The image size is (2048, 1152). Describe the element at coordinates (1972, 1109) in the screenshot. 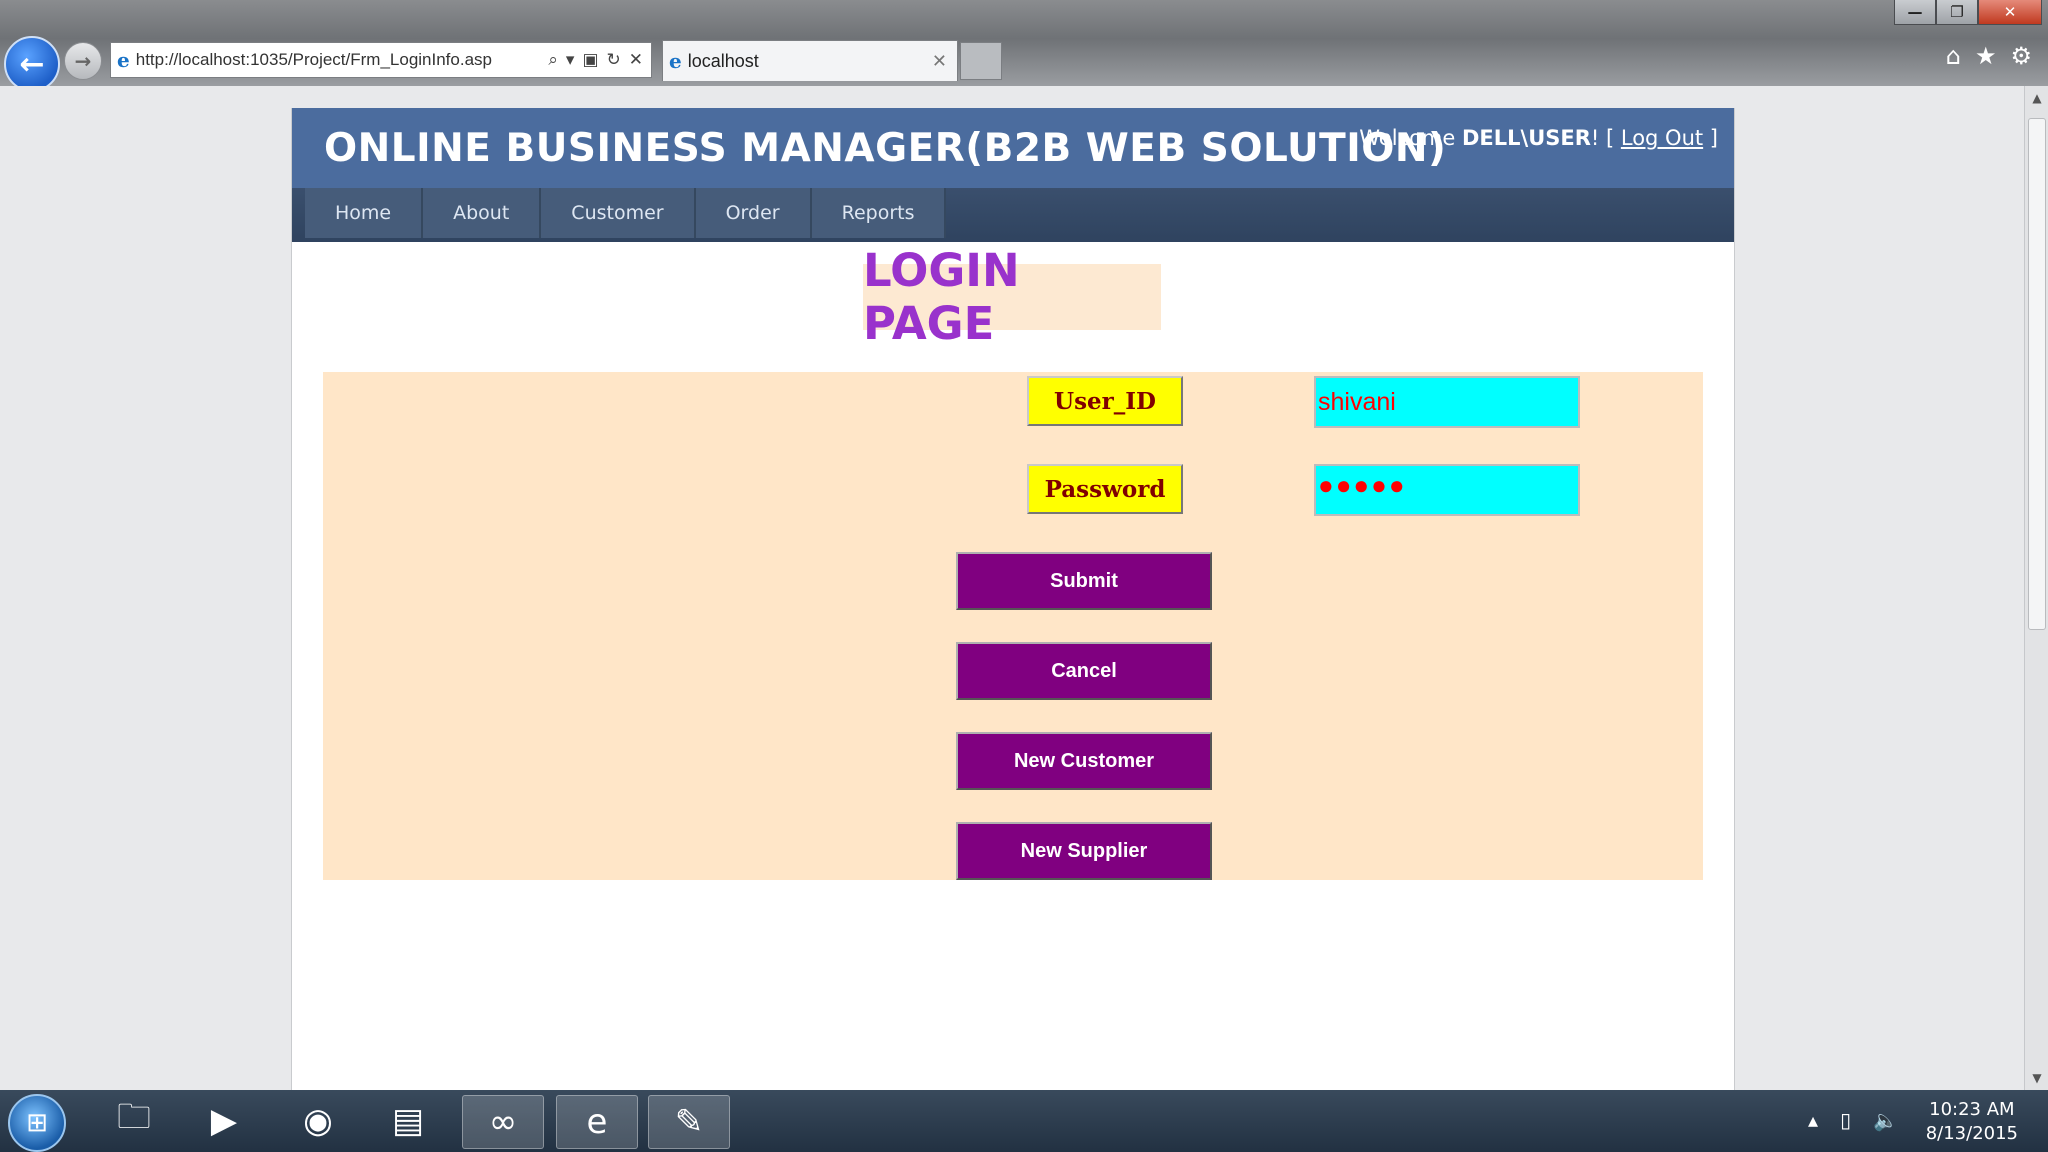

I see `clock-time: 10:23 AM` at that location.